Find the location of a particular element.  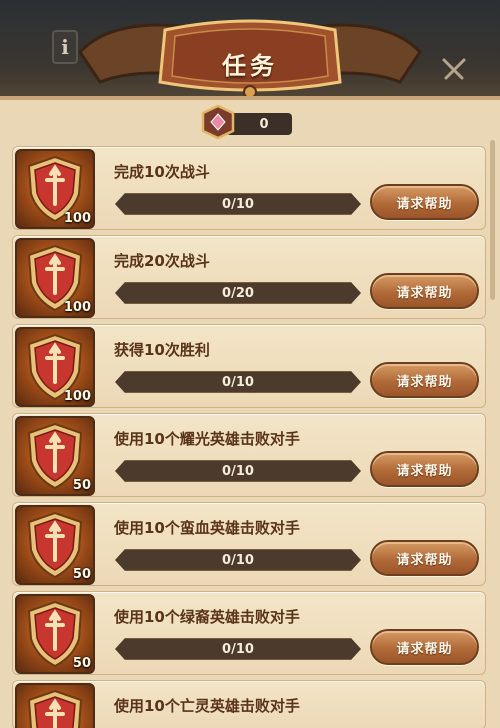

task-name: 完成10次战斗 is located at coordinates (162, 172).